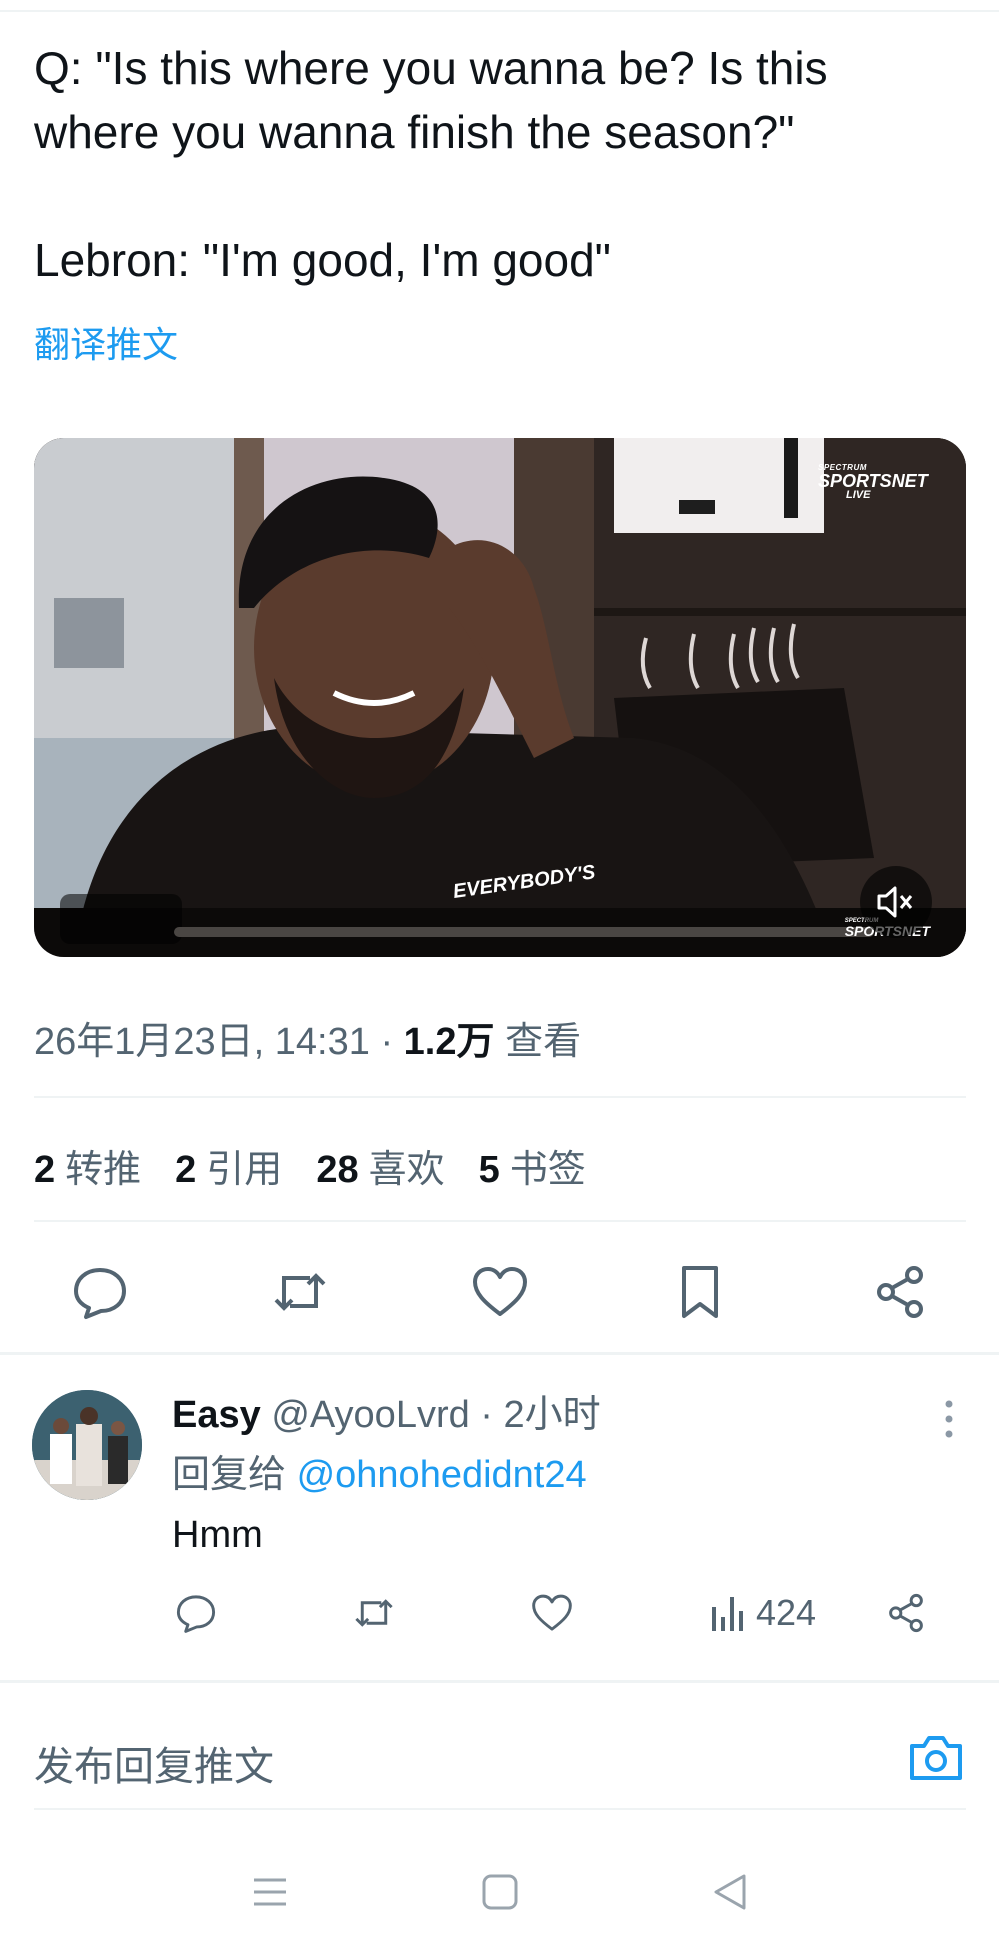  What do you see at coordinates (543, 1042) in the screenshot?
I see `views-label: 查看` at bounding box center [543, 1042].